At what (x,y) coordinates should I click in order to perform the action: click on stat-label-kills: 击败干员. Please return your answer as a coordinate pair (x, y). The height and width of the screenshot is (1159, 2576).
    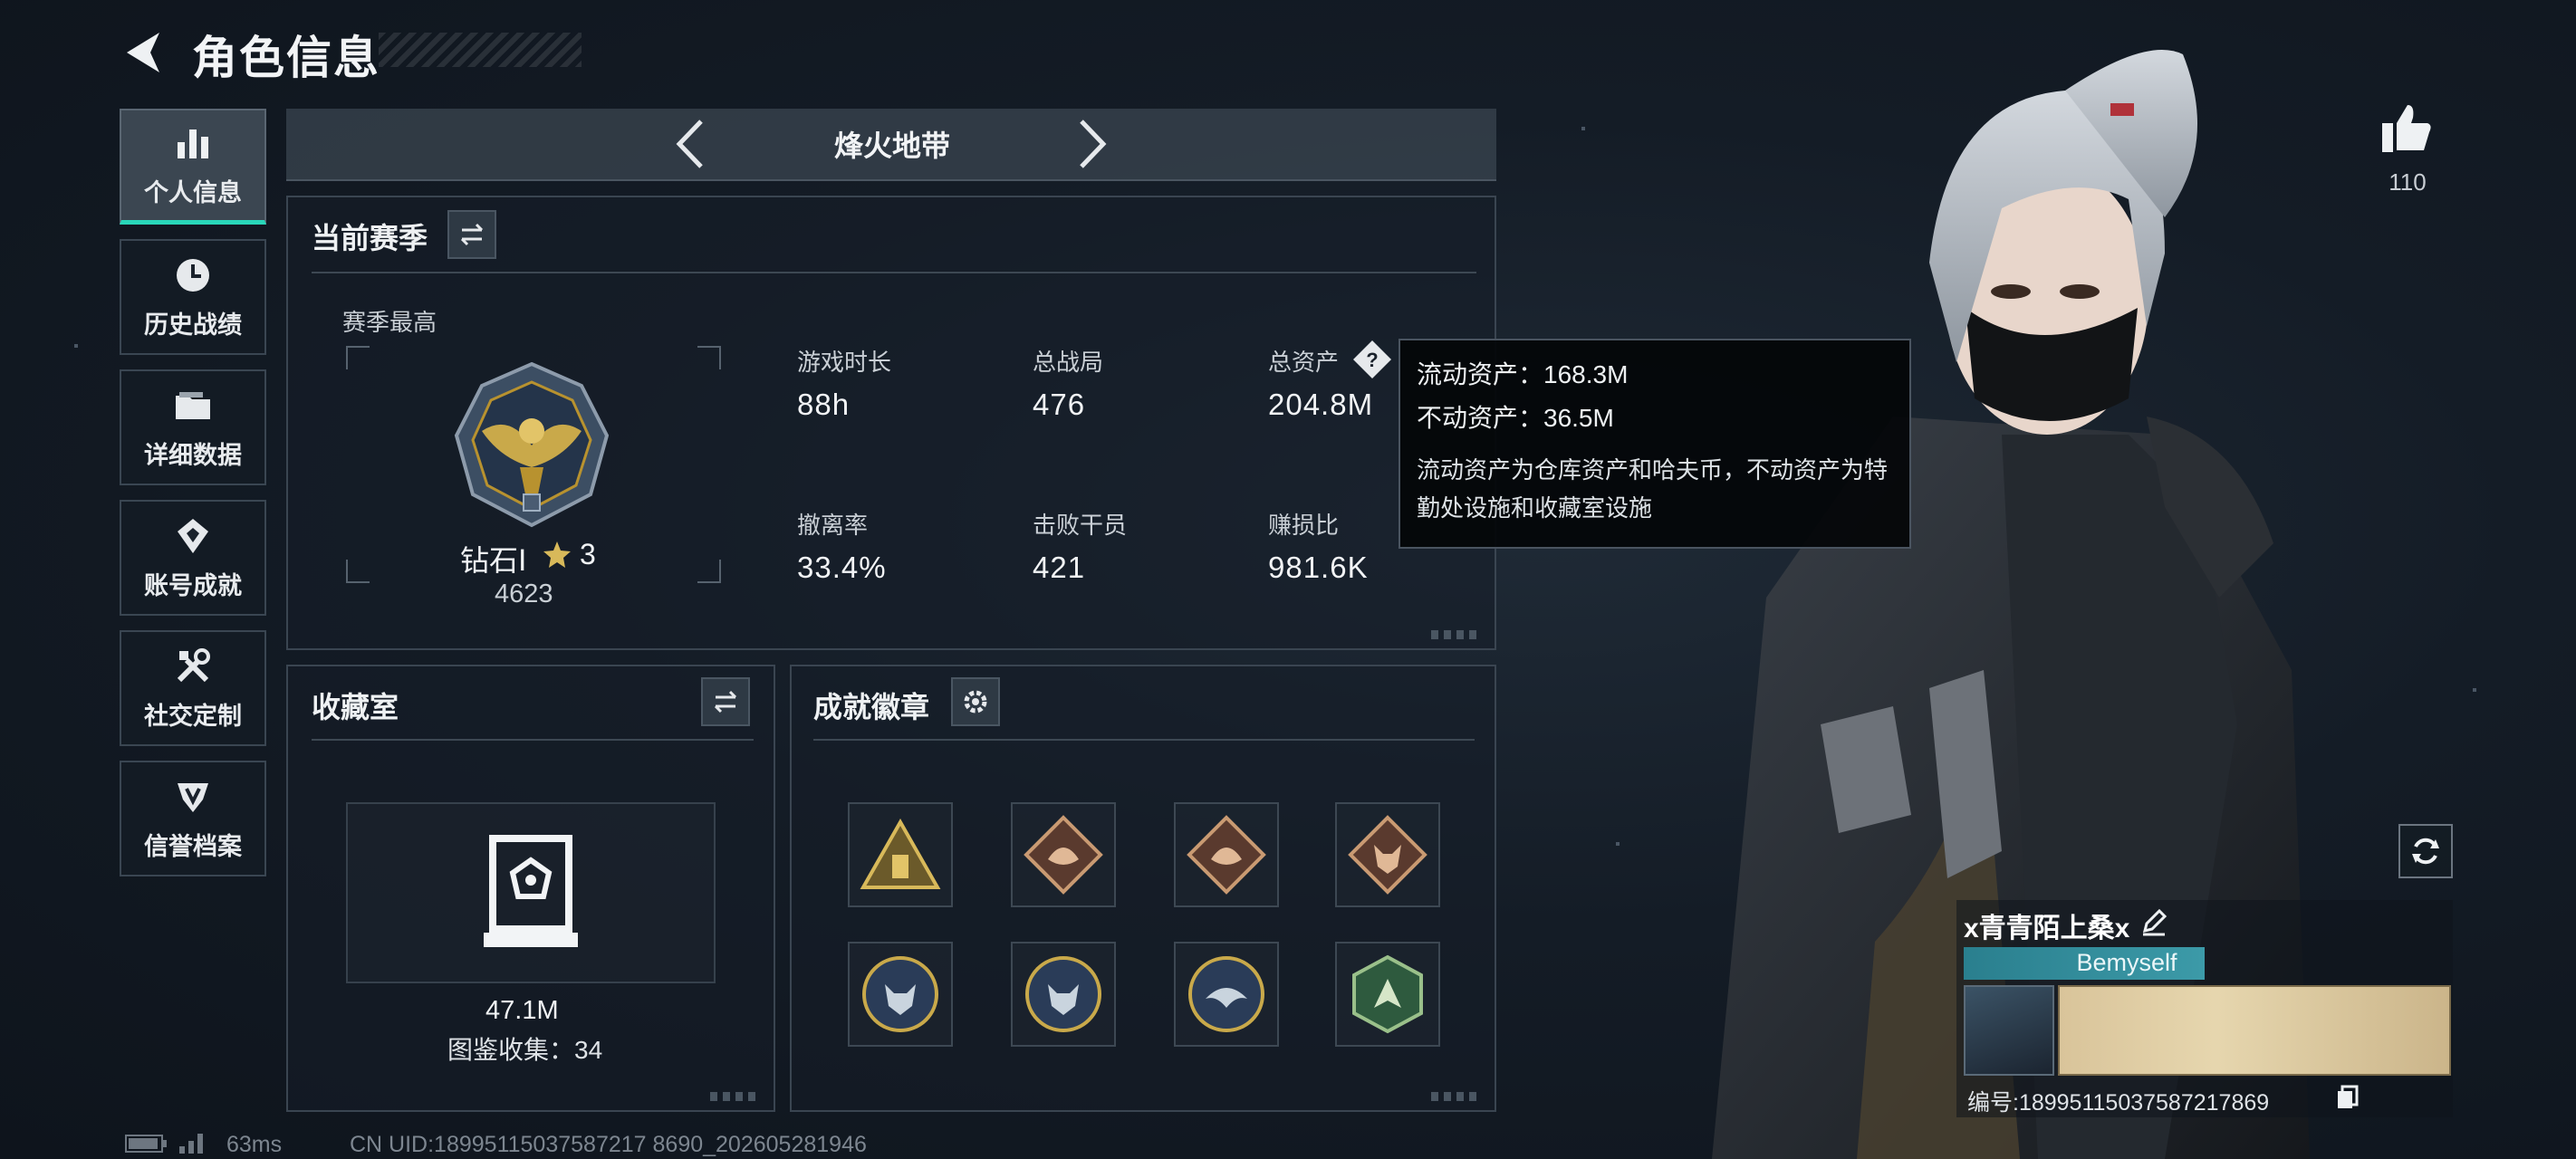
    Looking at the image, I should click on (1080, 525).